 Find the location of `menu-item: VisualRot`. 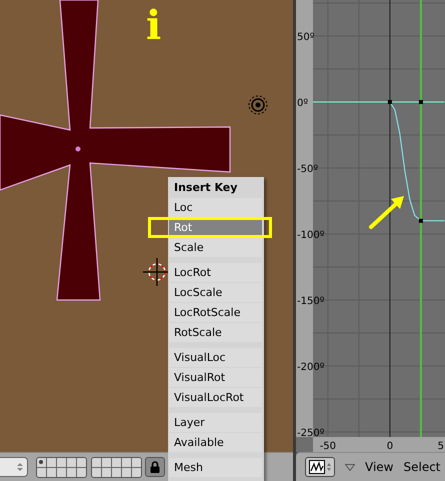

menu-item: VisualRot is located at coordinates (215, 377).